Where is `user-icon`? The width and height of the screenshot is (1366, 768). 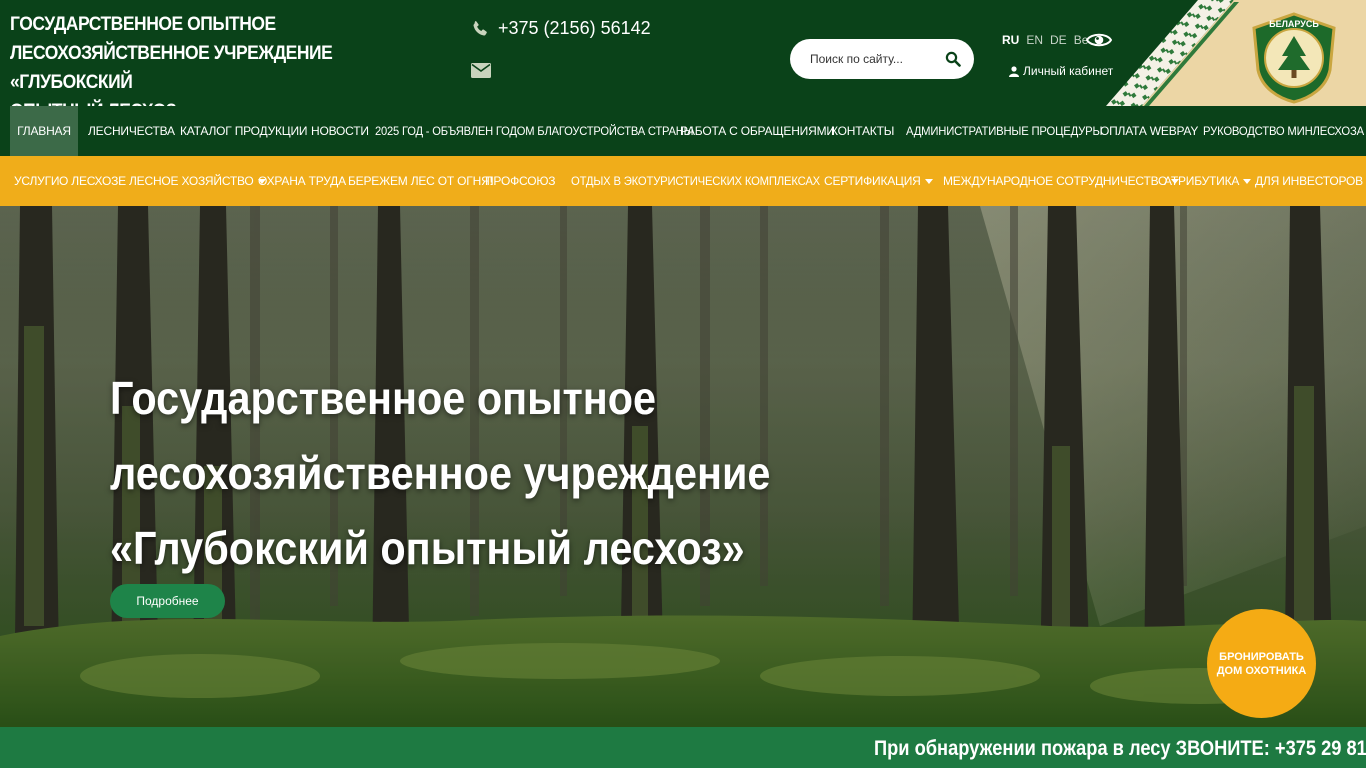 user-icon is located at coordinates (1014, 71).